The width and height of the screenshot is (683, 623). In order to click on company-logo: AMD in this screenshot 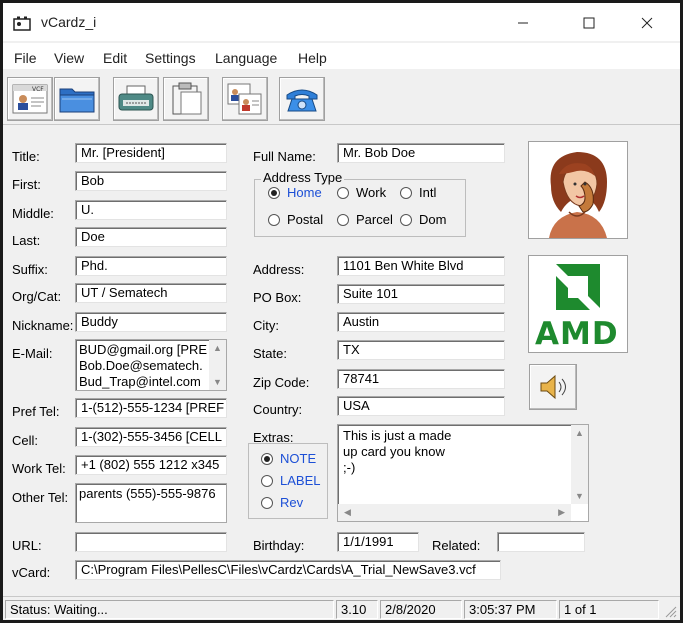, I will do `click(578, 304)`.